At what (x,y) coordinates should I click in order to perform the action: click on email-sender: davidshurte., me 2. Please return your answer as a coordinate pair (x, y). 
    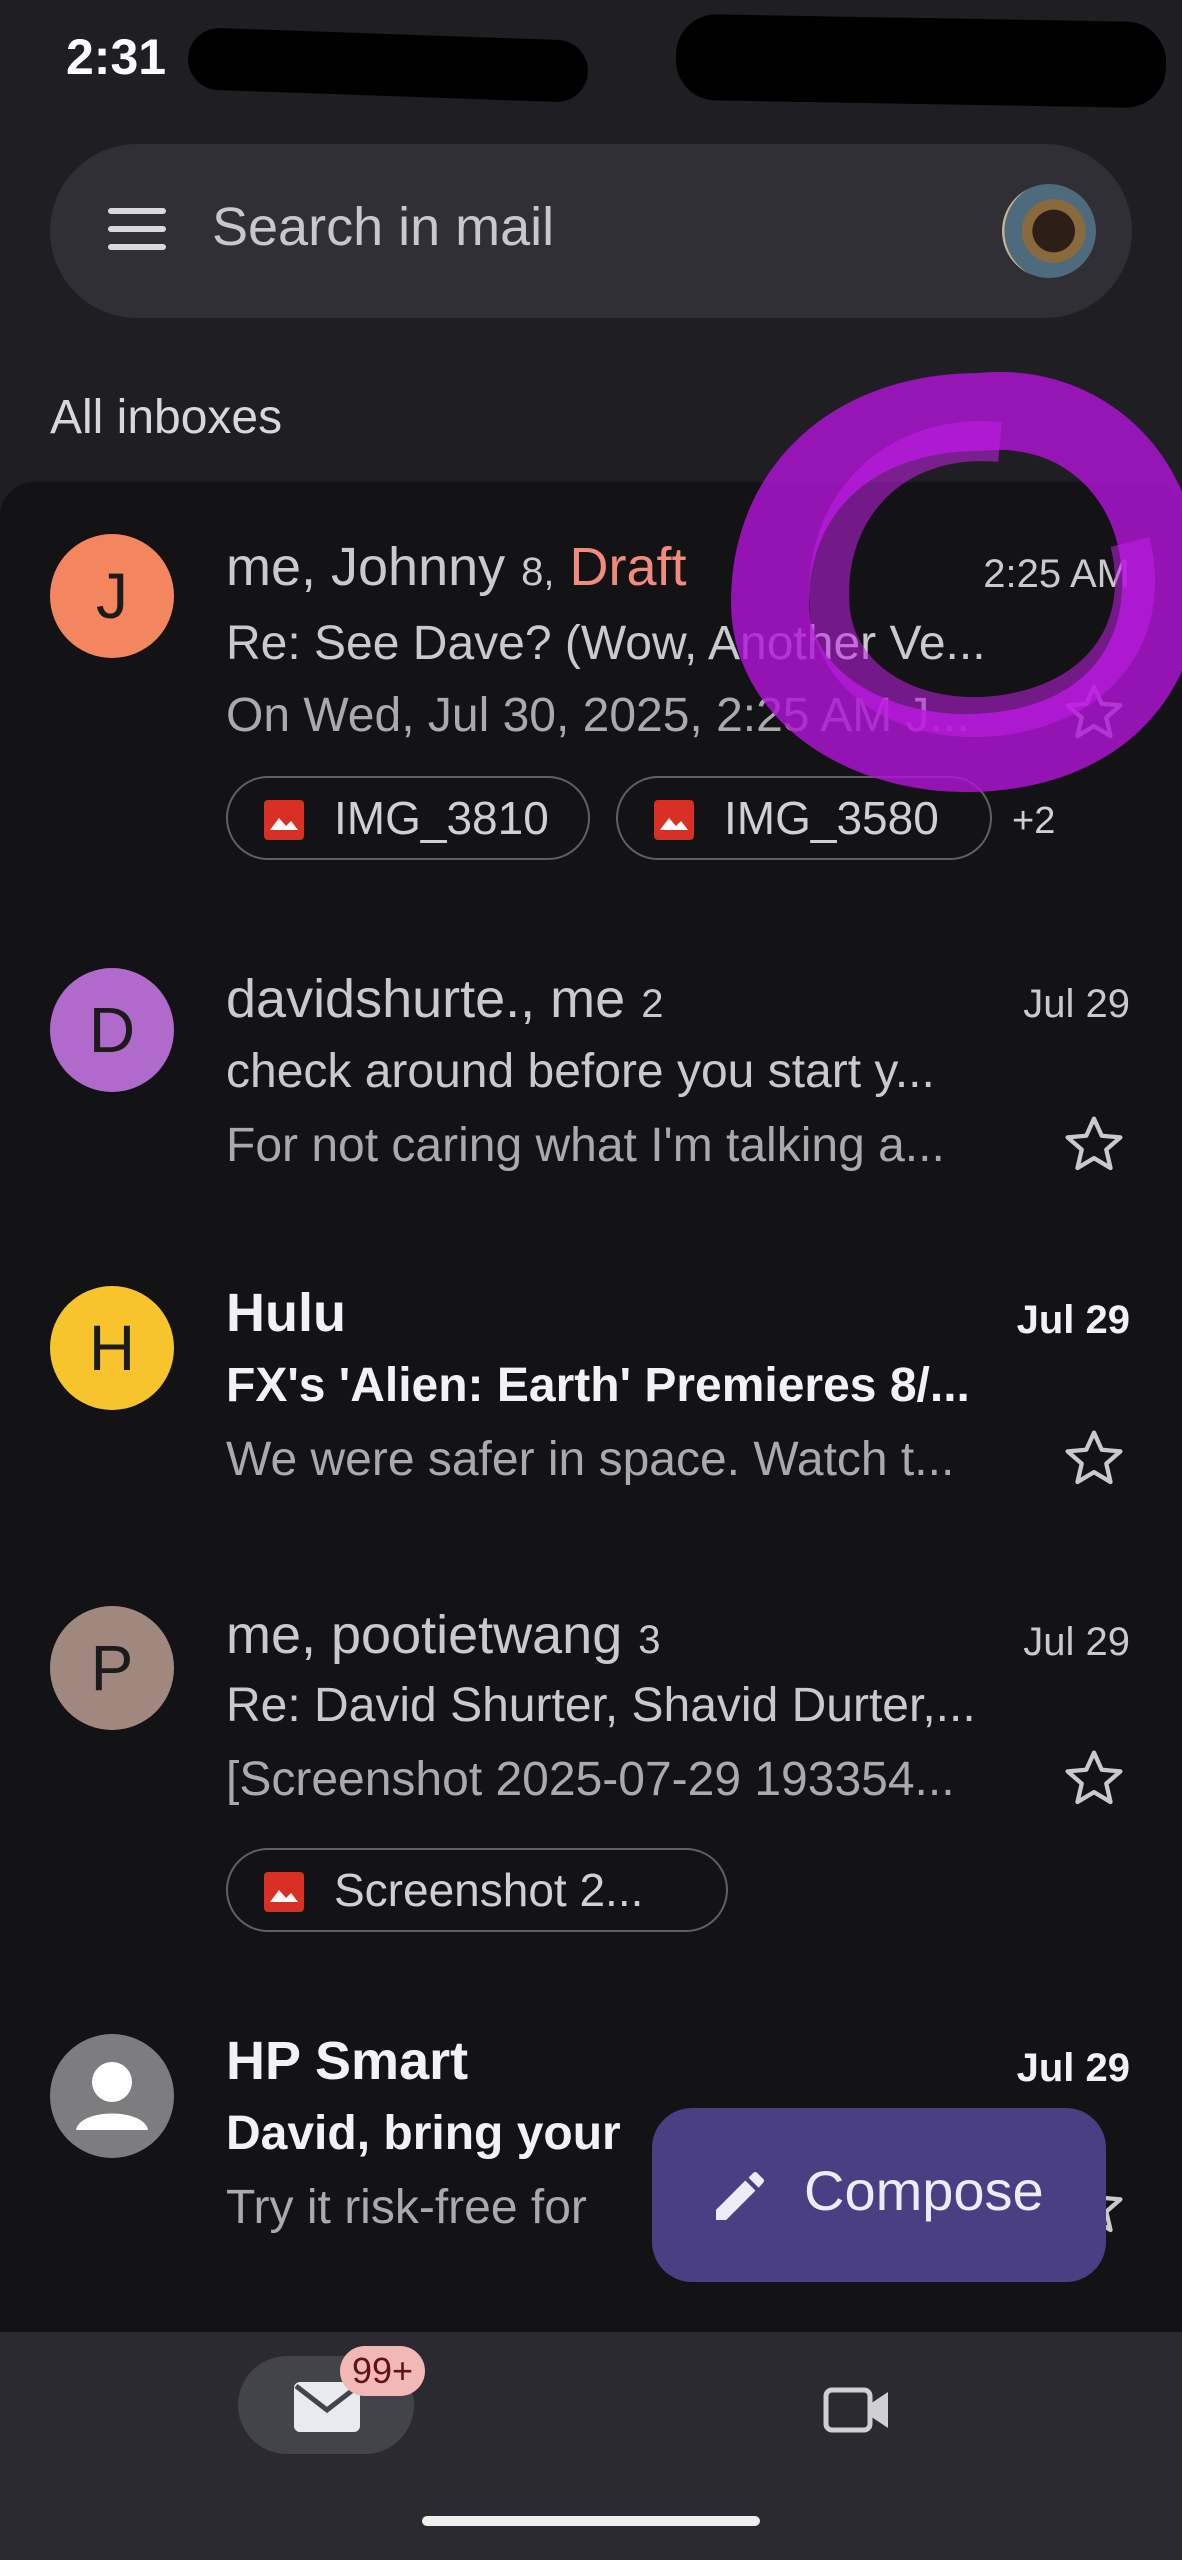
    Looking at the image, I should click on (445, 999).